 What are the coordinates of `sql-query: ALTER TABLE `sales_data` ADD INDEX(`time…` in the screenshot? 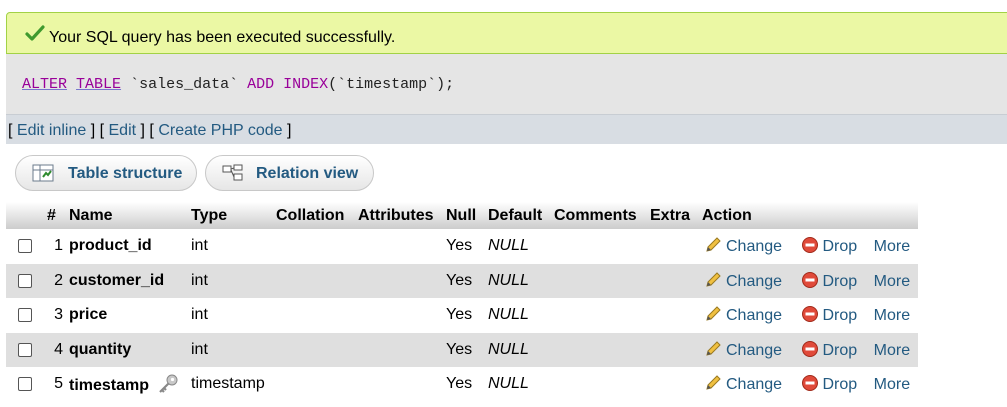 It's located at (238, 84).